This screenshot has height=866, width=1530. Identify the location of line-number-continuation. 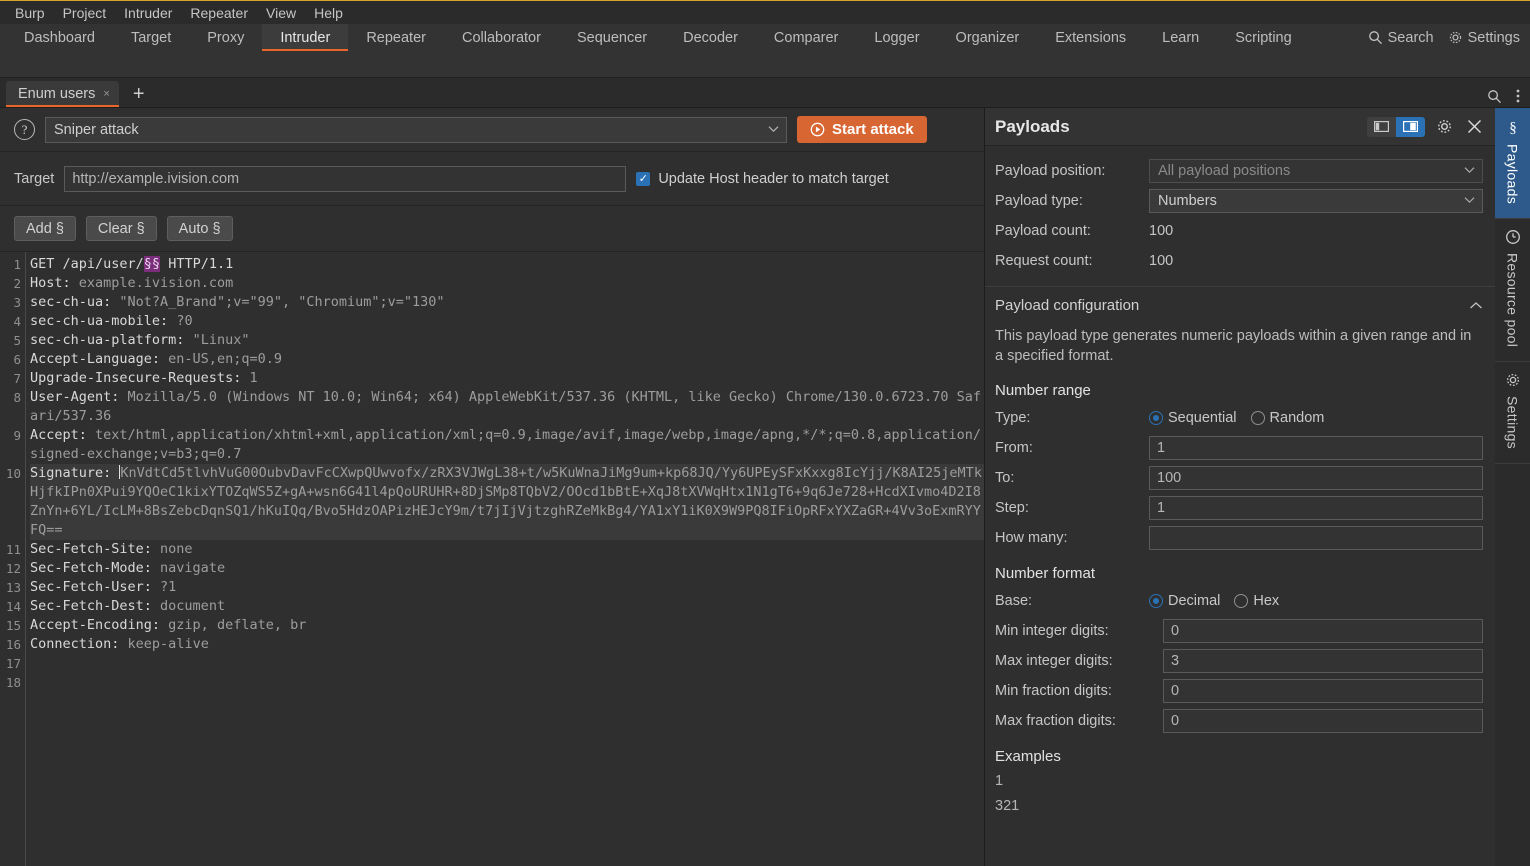
(12, 511).